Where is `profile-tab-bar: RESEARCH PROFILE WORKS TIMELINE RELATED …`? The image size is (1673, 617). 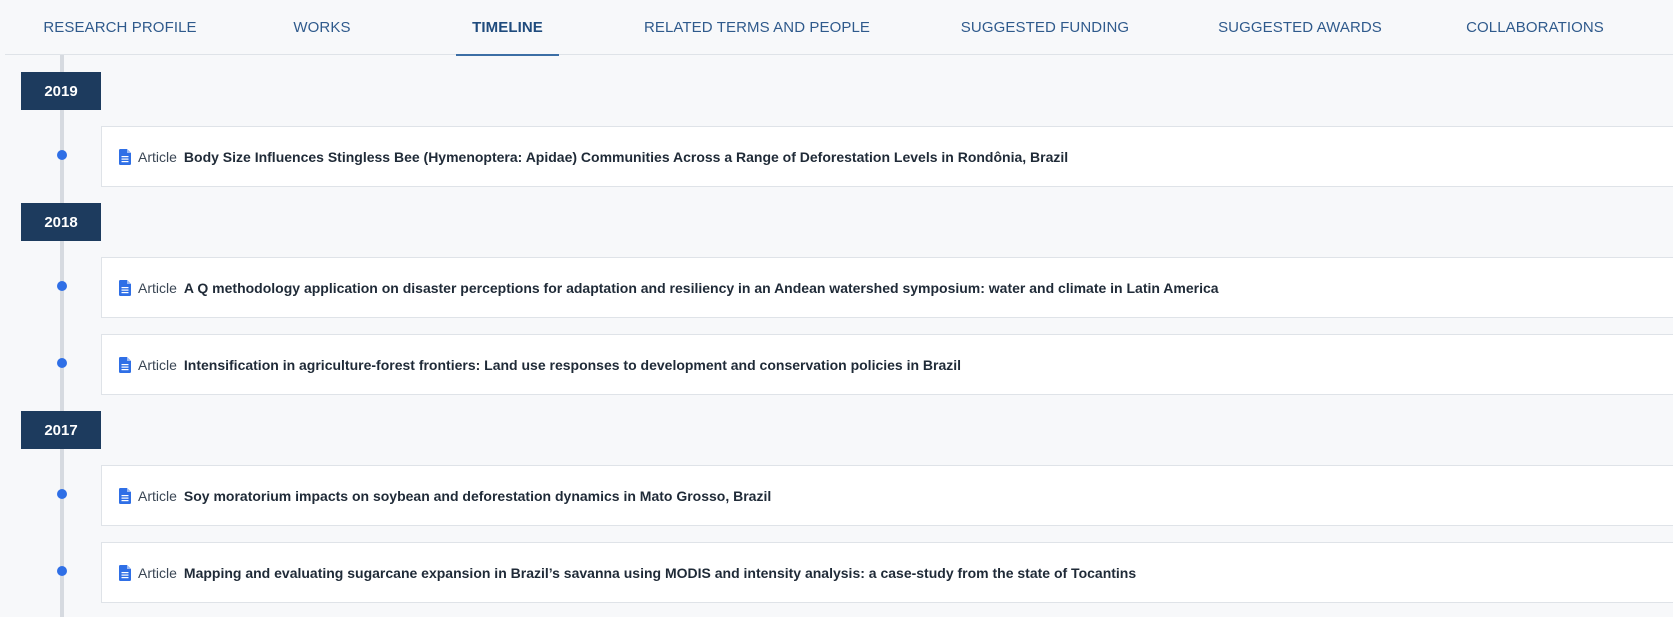
profile-tab-bar: RESEARCH PROFILE WORKS TIMELINE RELATED … is located at coordinates (839, 28).